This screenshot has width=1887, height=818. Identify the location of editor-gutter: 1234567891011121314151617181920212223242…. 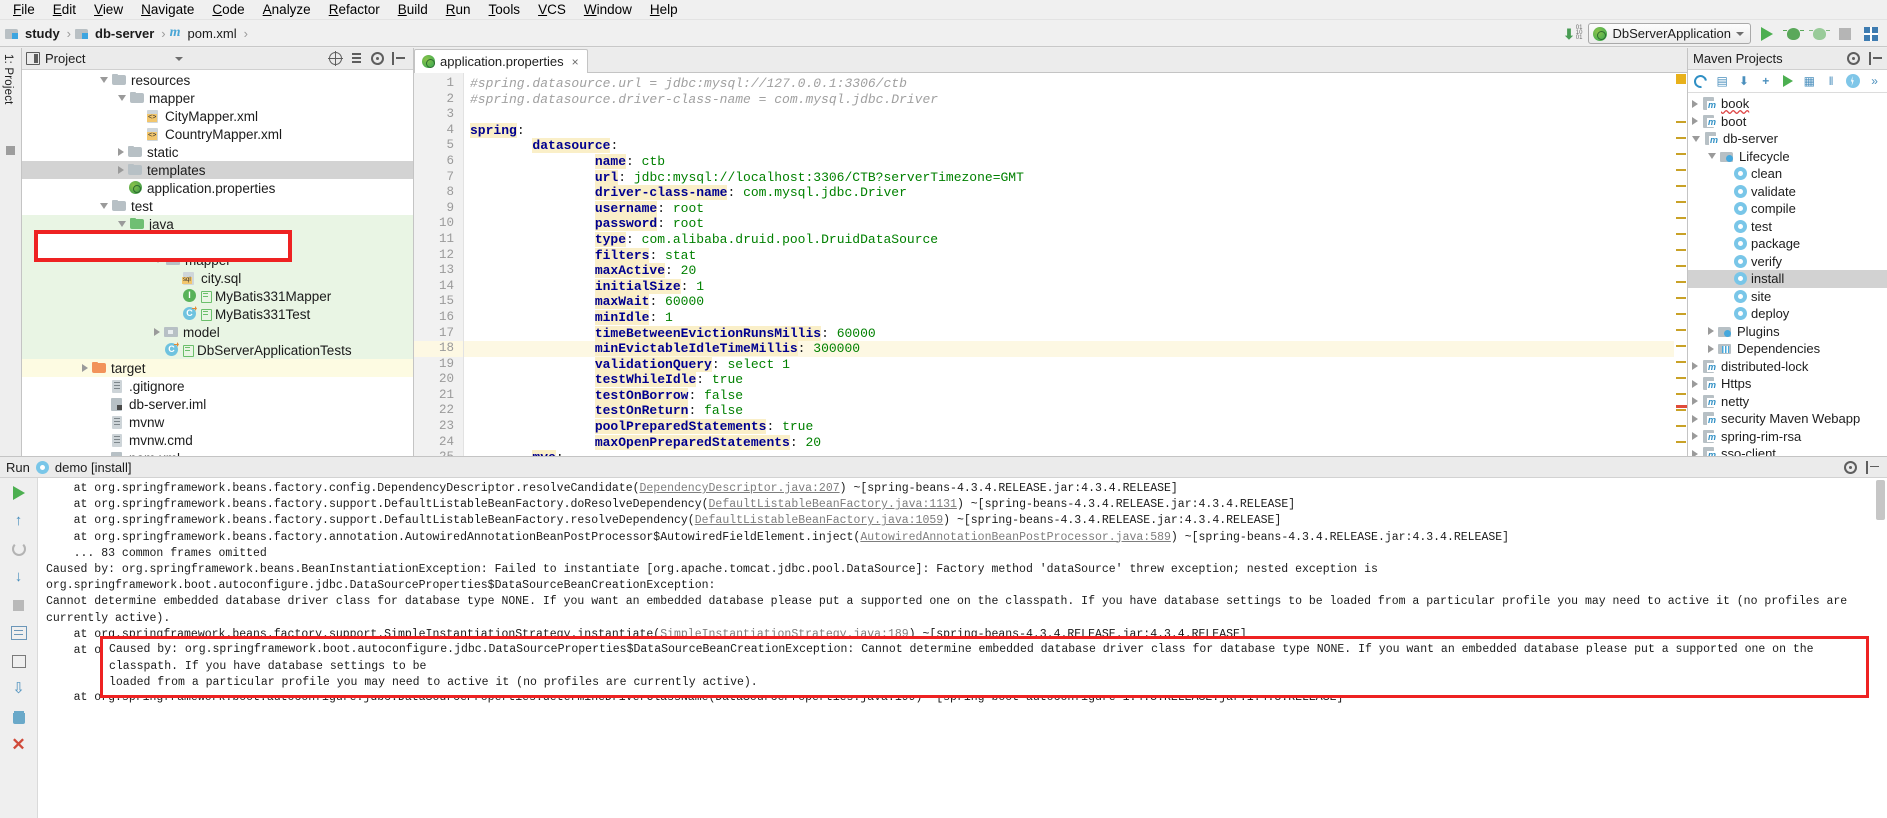
(439, 264).